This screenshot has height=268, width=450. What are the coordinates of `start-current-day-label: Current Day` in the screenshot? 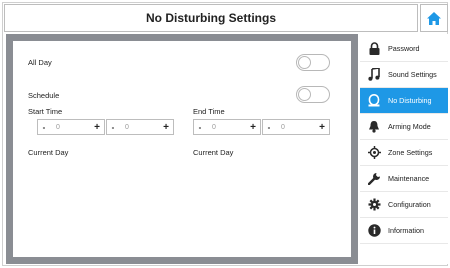 It's located at (48, 152).